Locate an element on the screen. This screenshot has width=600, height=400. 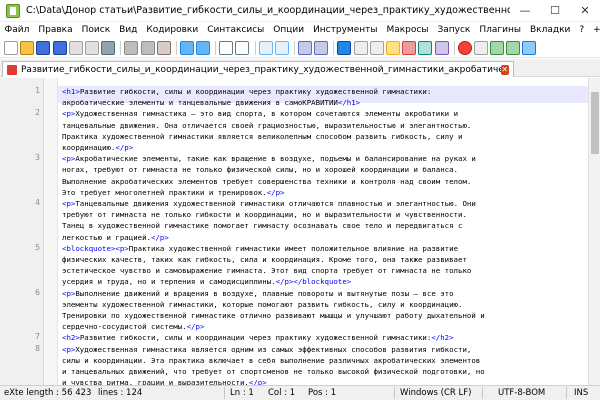
copy-icon is located at coordinates (147, 47).